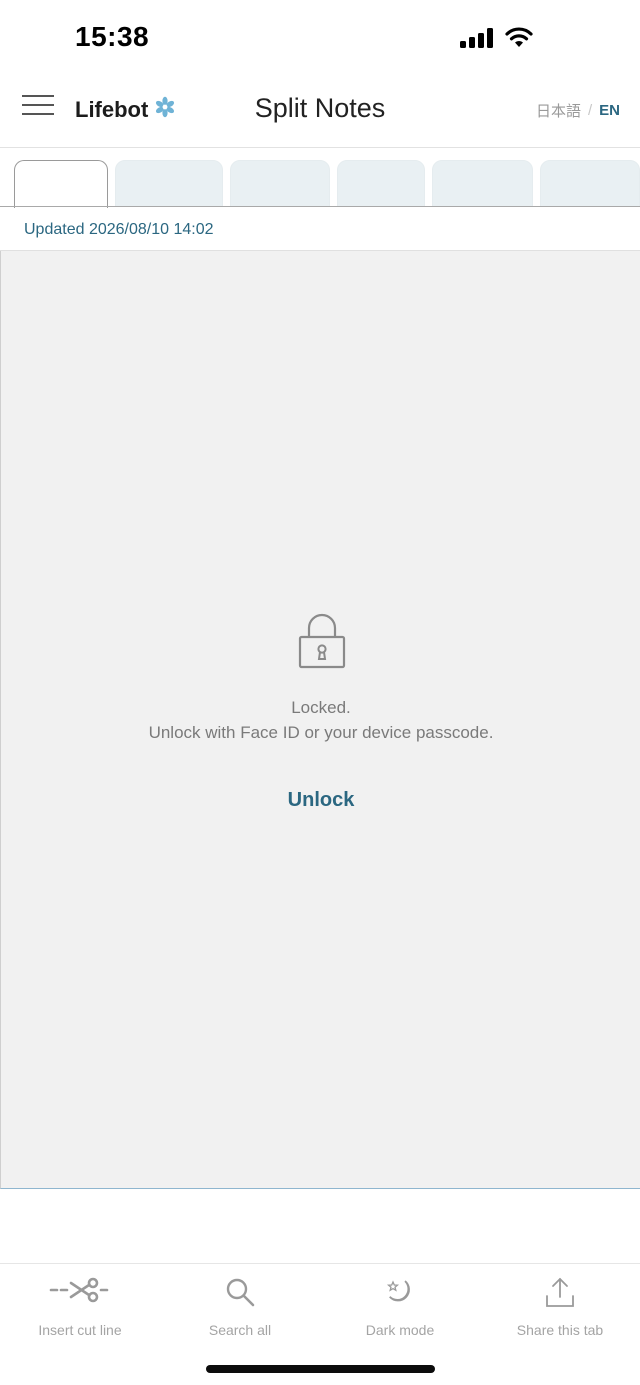  I want to click on language-switcher: 日本語 / EN, so click(578, 110).